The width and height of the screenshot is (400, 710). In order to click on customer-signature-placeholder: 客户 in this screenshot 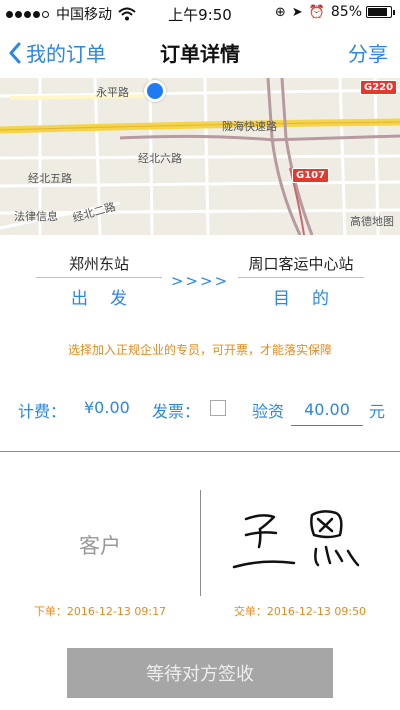, I will do `click(100, 545)`.